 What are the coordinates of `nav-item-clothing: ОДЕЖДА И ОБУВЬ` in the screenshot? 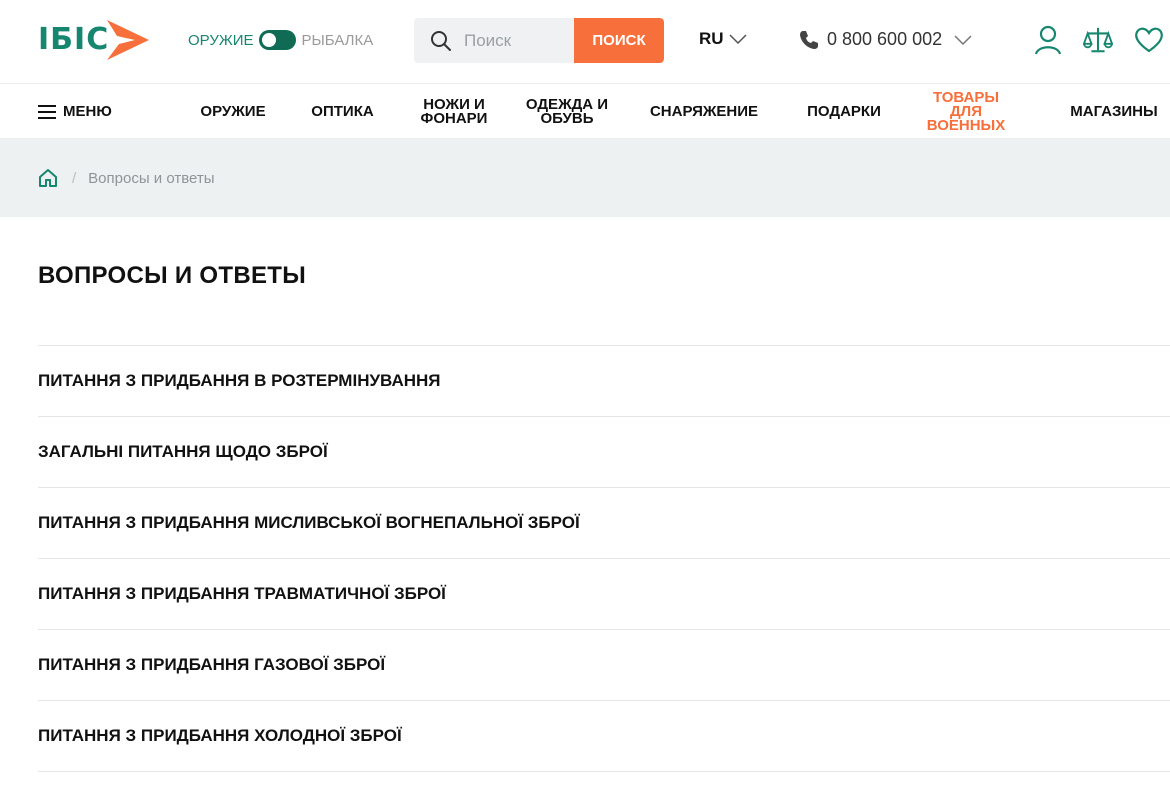 It's located at (567, 111).